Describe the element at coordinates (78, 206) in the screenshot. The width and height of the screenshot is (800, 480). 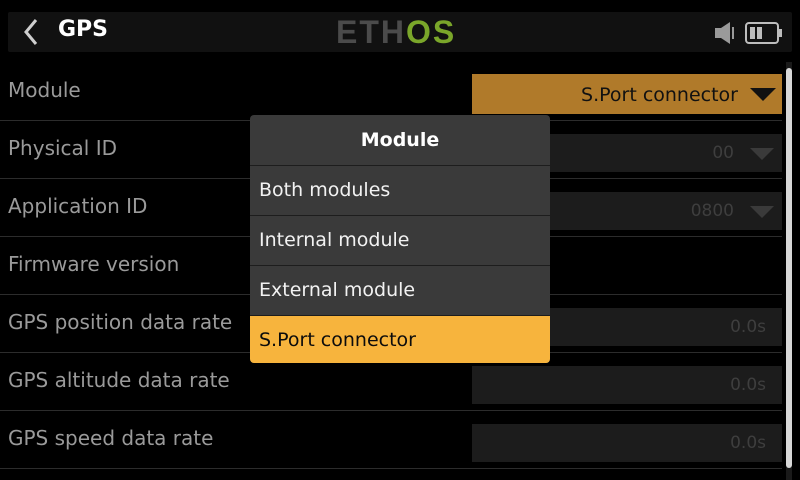
I see `application-id-label: Application ID` at that location.